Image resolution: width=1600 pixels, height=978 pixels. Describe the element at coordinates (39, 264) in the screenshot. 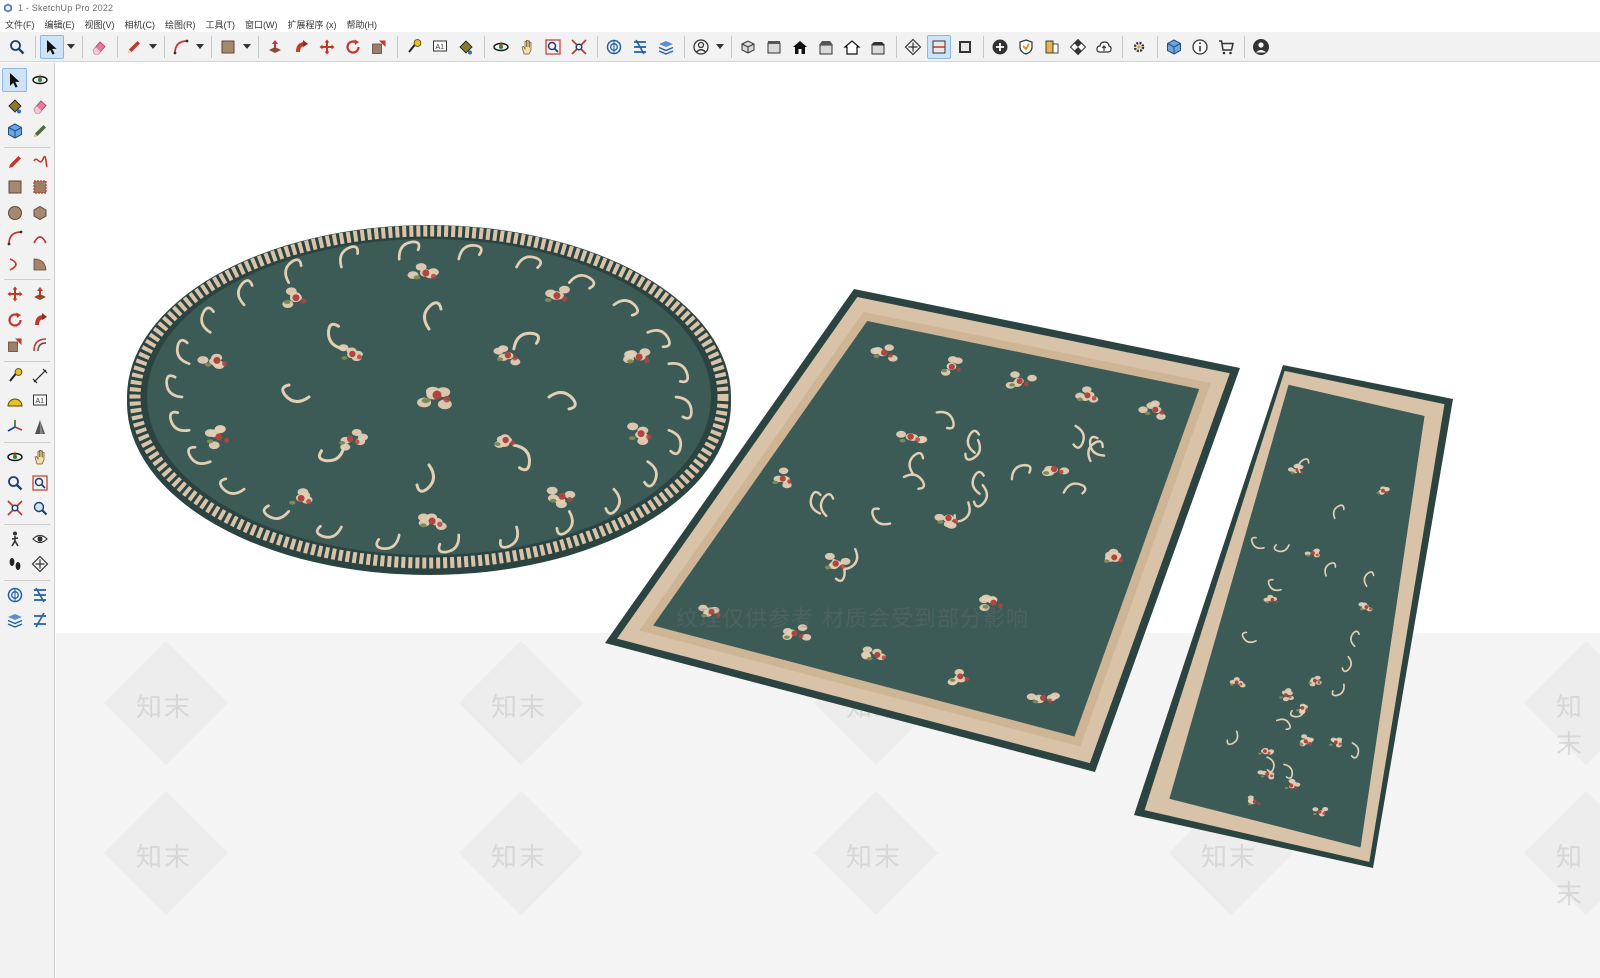

I see `pie-tool-button` at that location.